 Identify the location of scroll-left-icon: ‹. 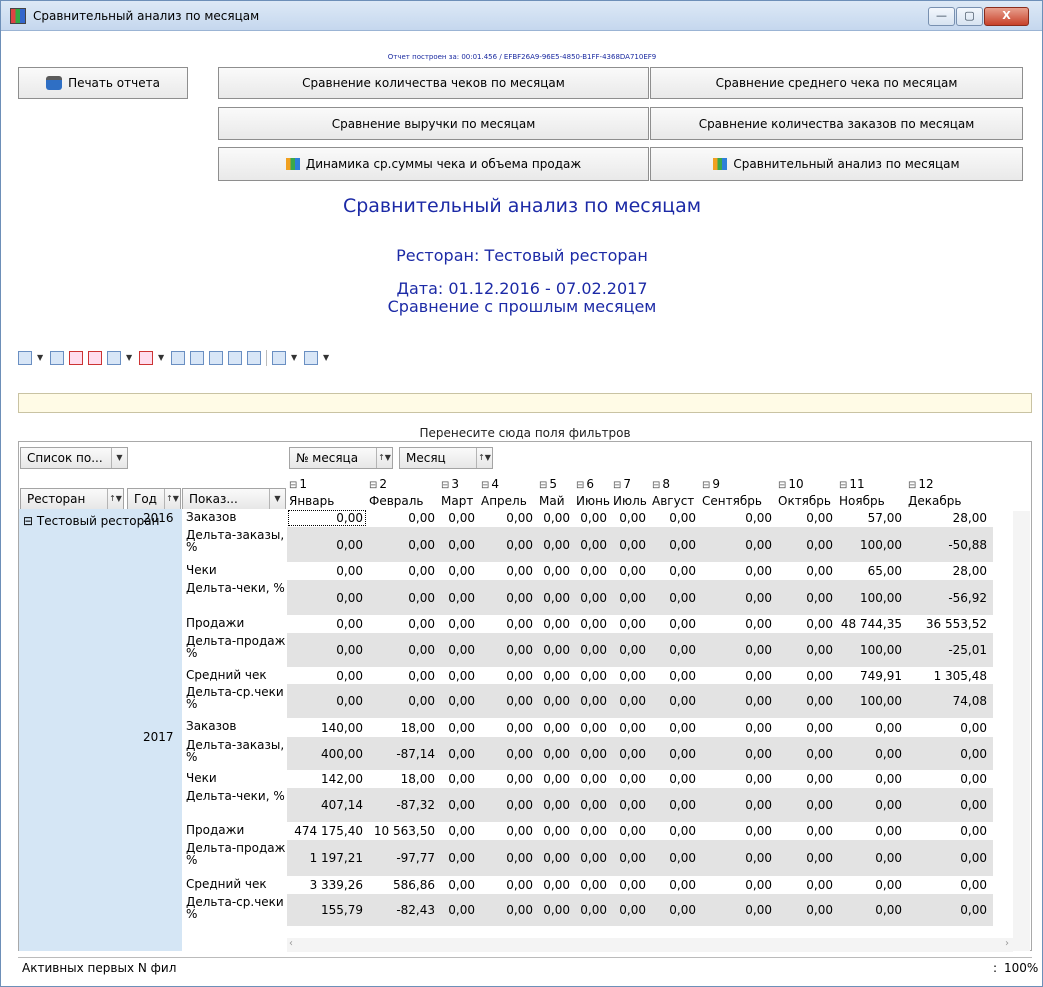
(291, 943).